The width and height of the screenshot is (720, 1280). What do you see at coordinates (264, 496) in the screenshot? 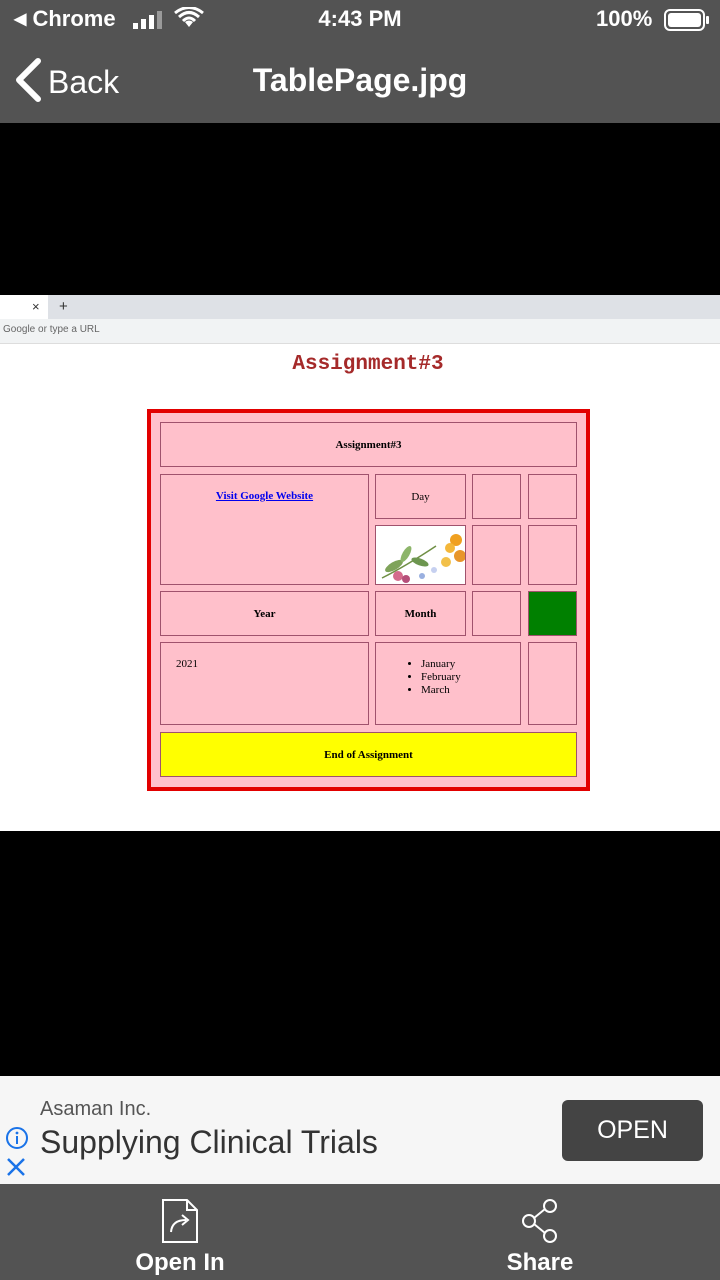
I see `google-link: Visit Google Website` at bounding box center [264, 496].